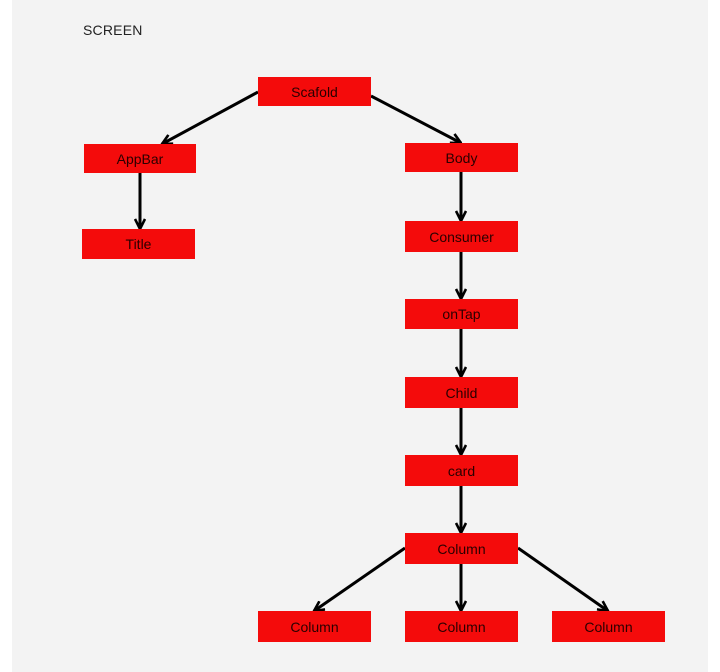 The image size is (720, 672). I want to click on node-column: Column, so click(461, 548).